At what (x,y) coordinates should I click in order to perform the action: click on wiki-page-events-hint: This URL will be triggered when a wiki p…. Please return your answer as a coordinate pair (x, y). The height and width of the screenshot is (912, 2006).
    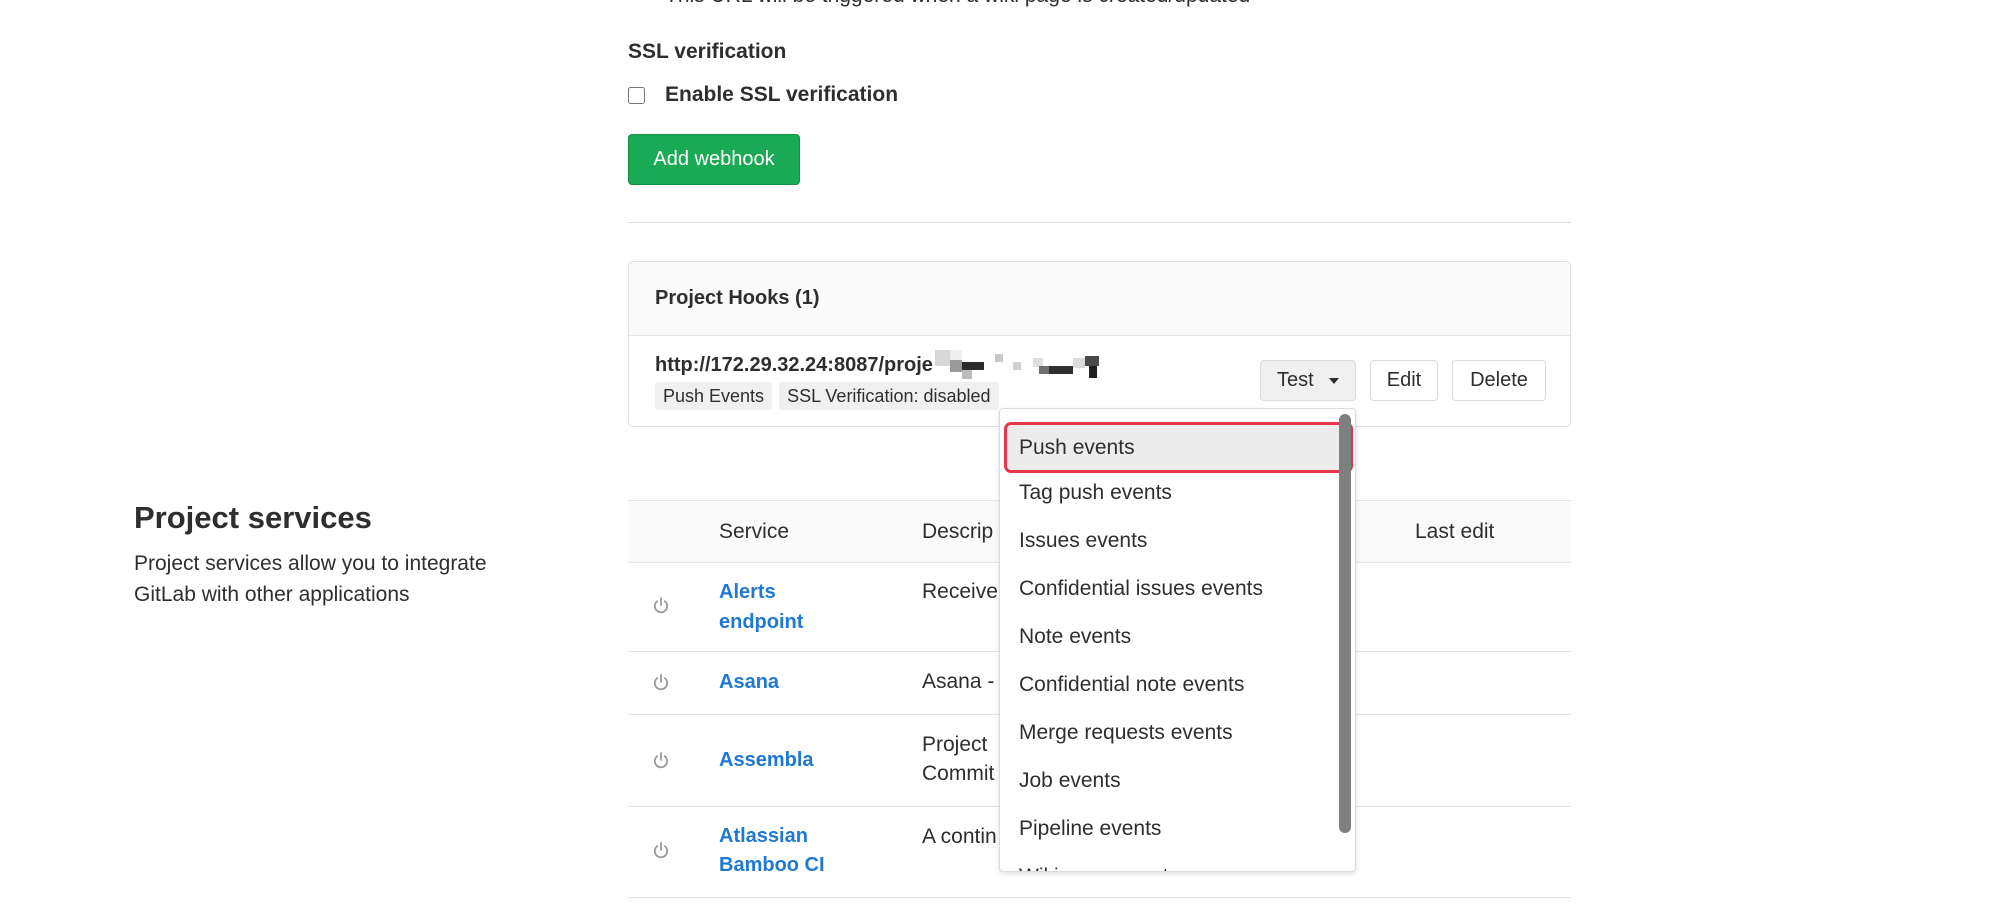
    Looking at the image, I should click on (957, 4).